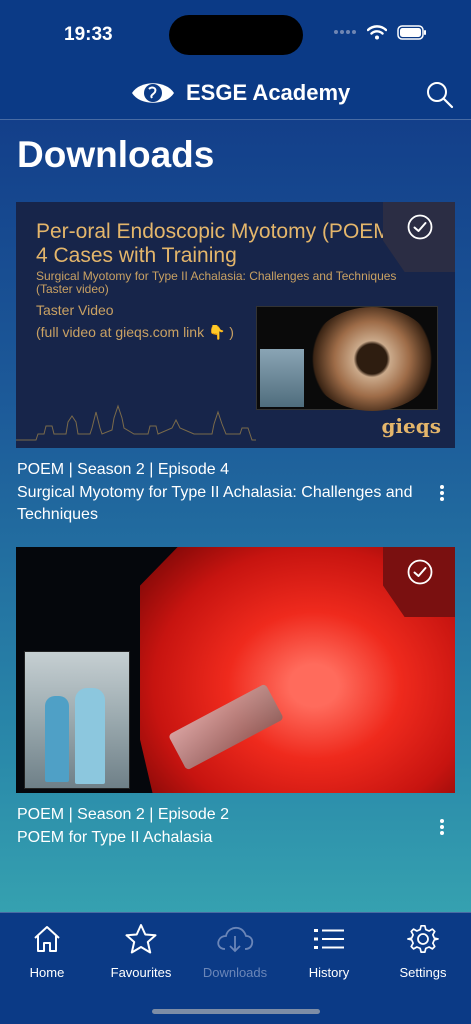 The height and width of the screenshot is (1024, 471). Describe the element at coordinates (329, 972) in the screenshot. I see `tab-label: History` at that location.